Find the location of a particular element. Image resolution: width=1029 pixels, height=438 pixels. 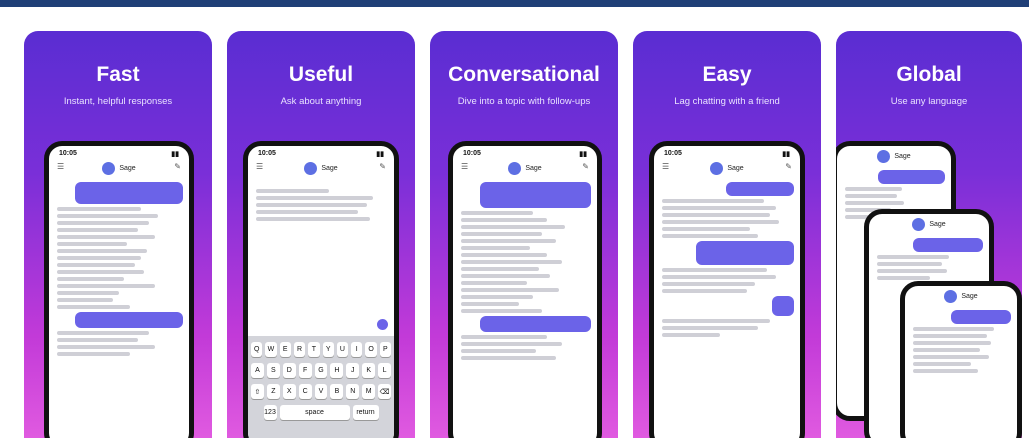

panel-title: Easy is located at coordinates (727, 74).